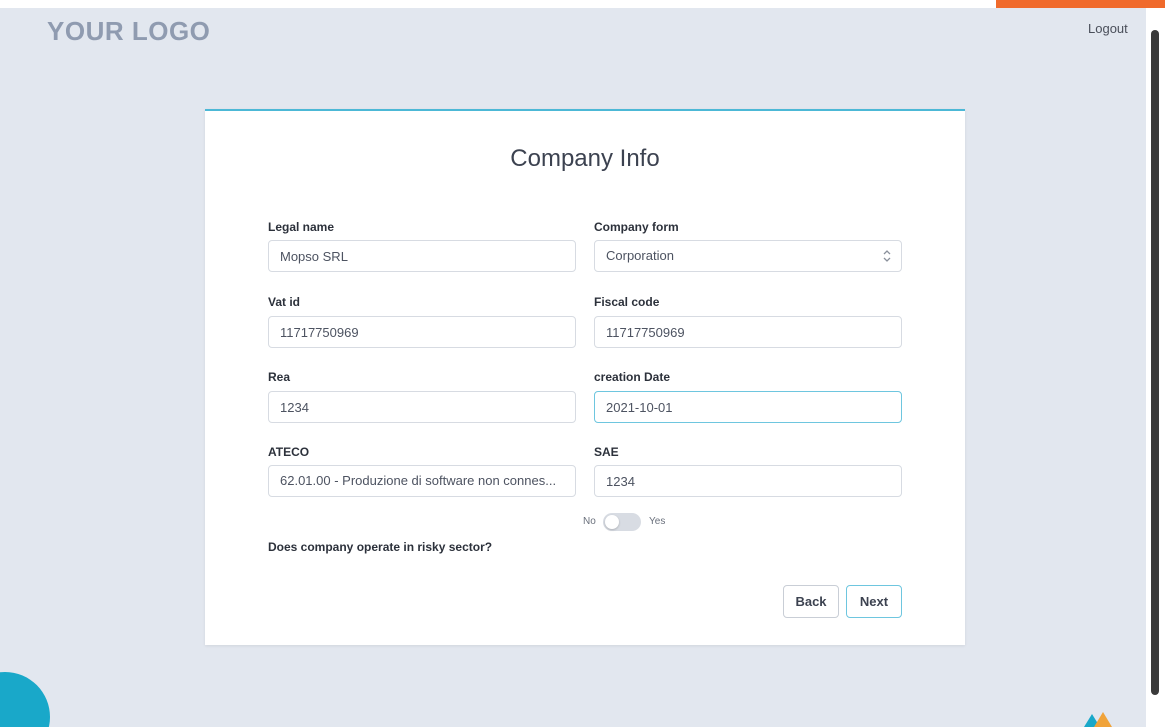 The width and height of the screenshot is (1165, 727). Describe the element at coordinates (301, 227) in the screenshot. I see `legal-name-label: Legal name` at that location.